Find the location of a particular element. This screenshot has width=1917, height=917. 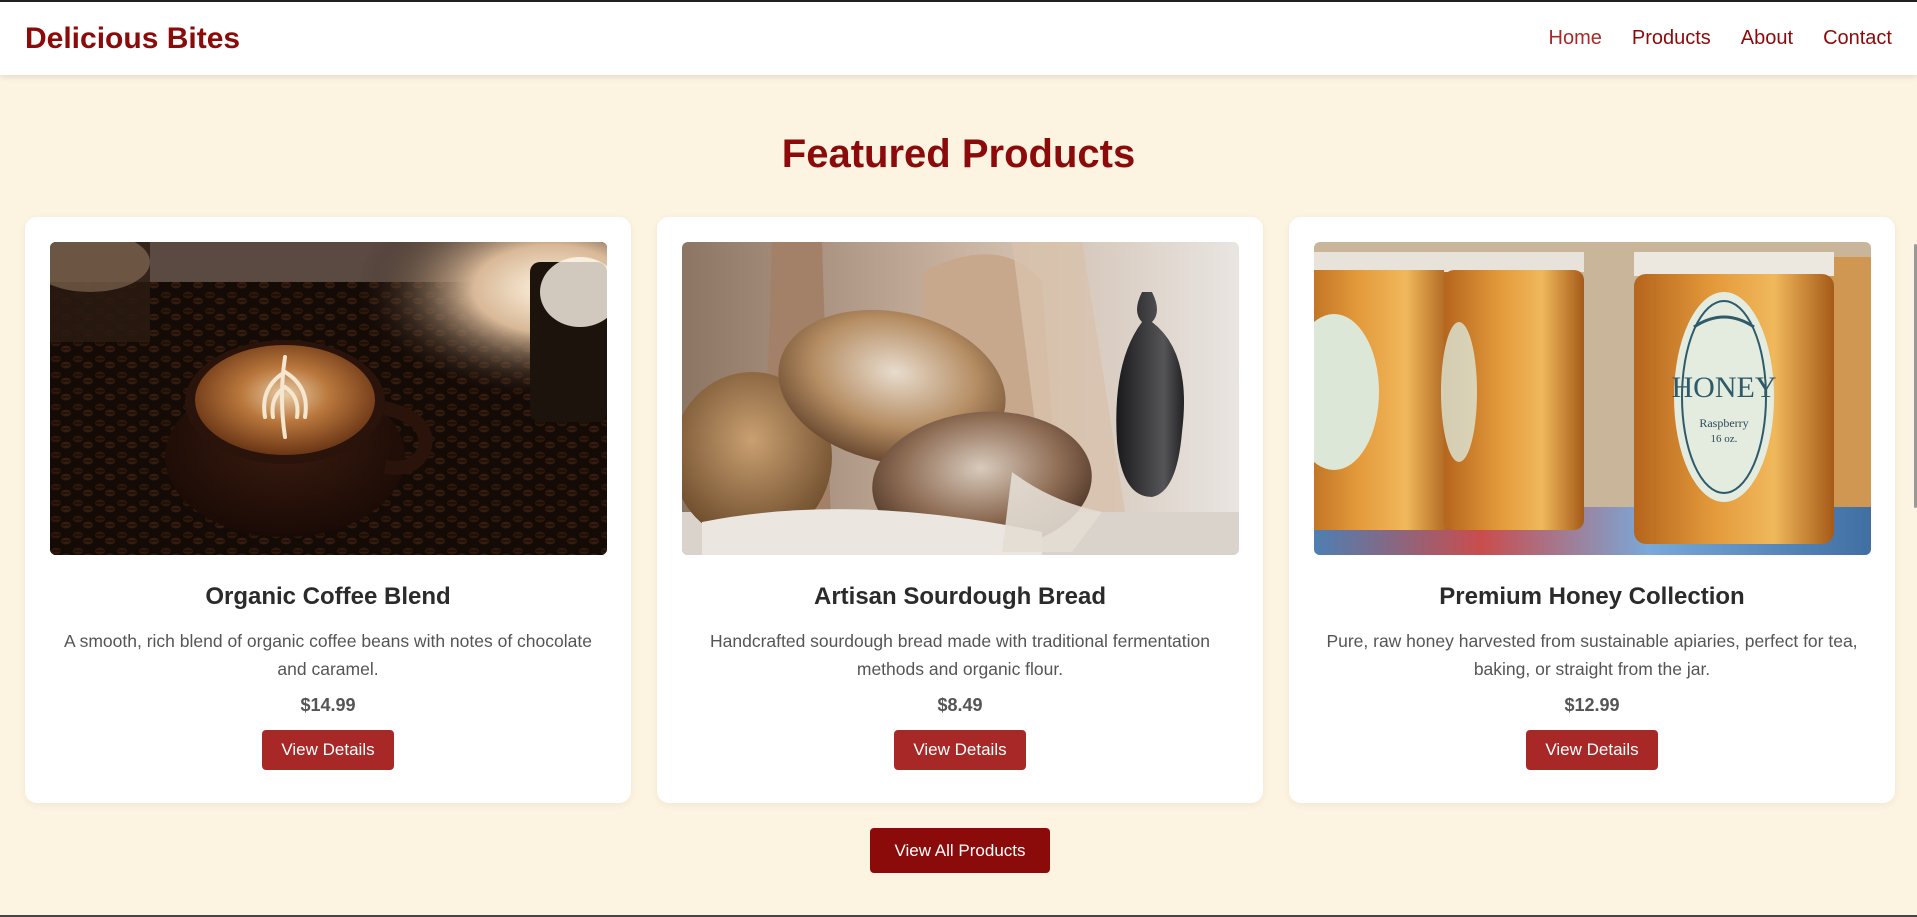

section-title: Featured Products is located at coordinates (958, 154).